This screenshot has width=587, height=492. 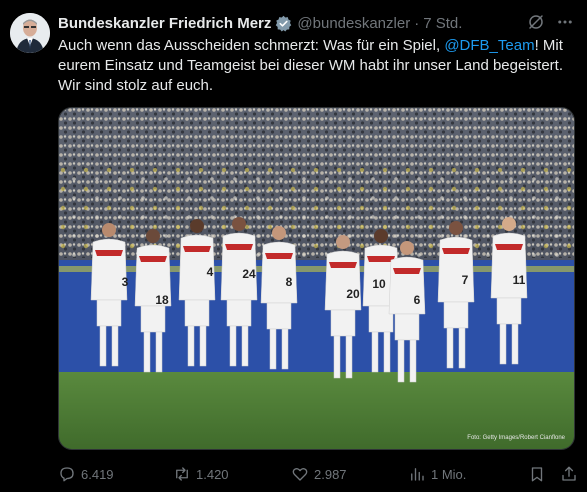 I want to click on views-button: 1 Mio., so click(x=437, y=474).